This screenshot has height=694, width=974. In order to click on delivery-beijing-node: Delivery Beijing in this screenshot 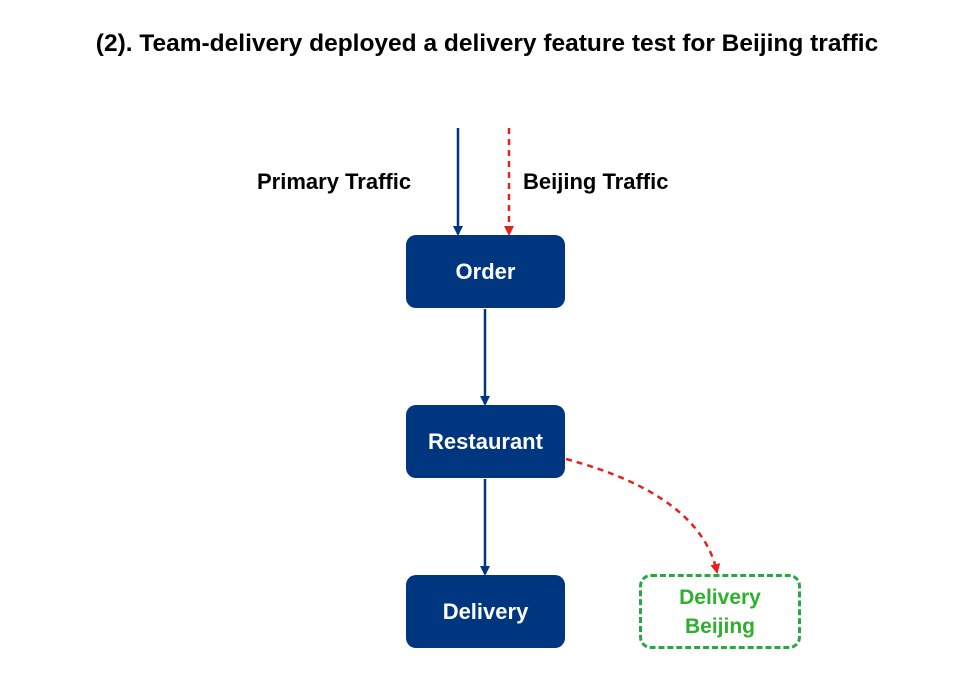, I will do `click(720, 611)`.